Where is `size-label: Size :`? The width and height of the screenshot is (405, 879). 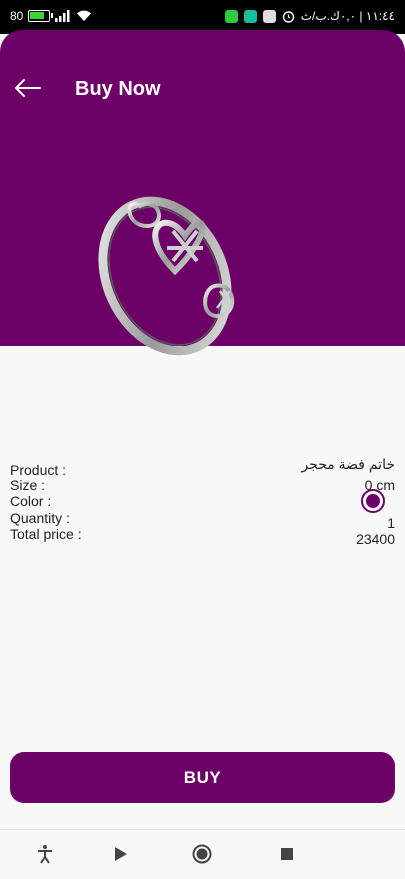 size-label: Size : is located at coordinates (28, 484).